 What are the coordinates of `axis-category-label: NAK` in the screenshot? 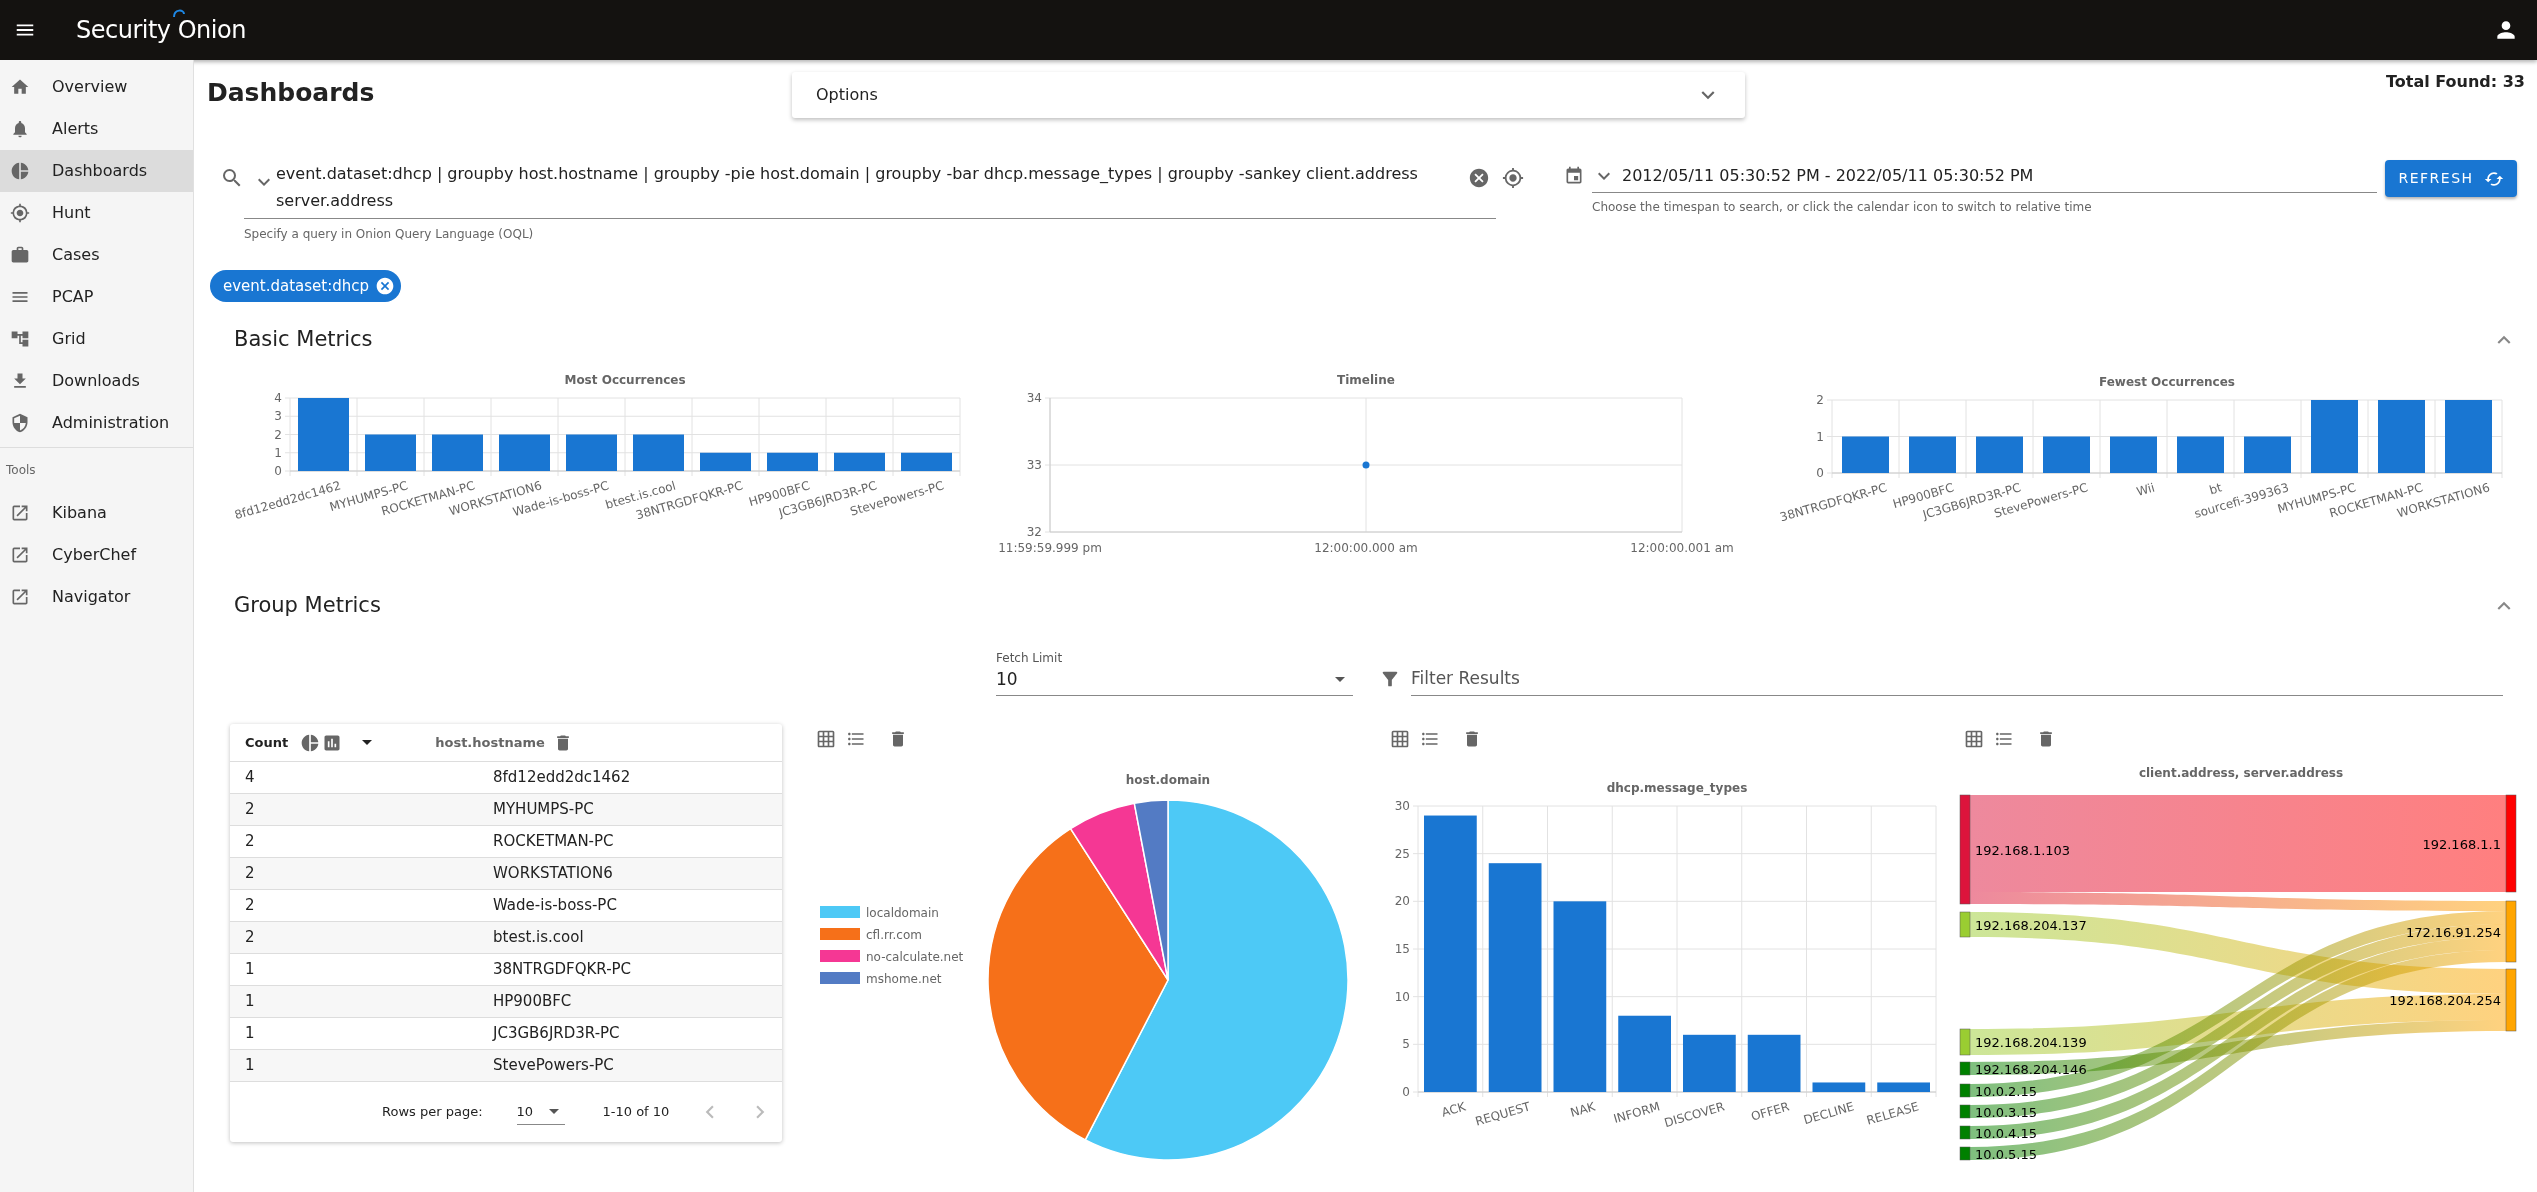 It's located at (1582, 1109).